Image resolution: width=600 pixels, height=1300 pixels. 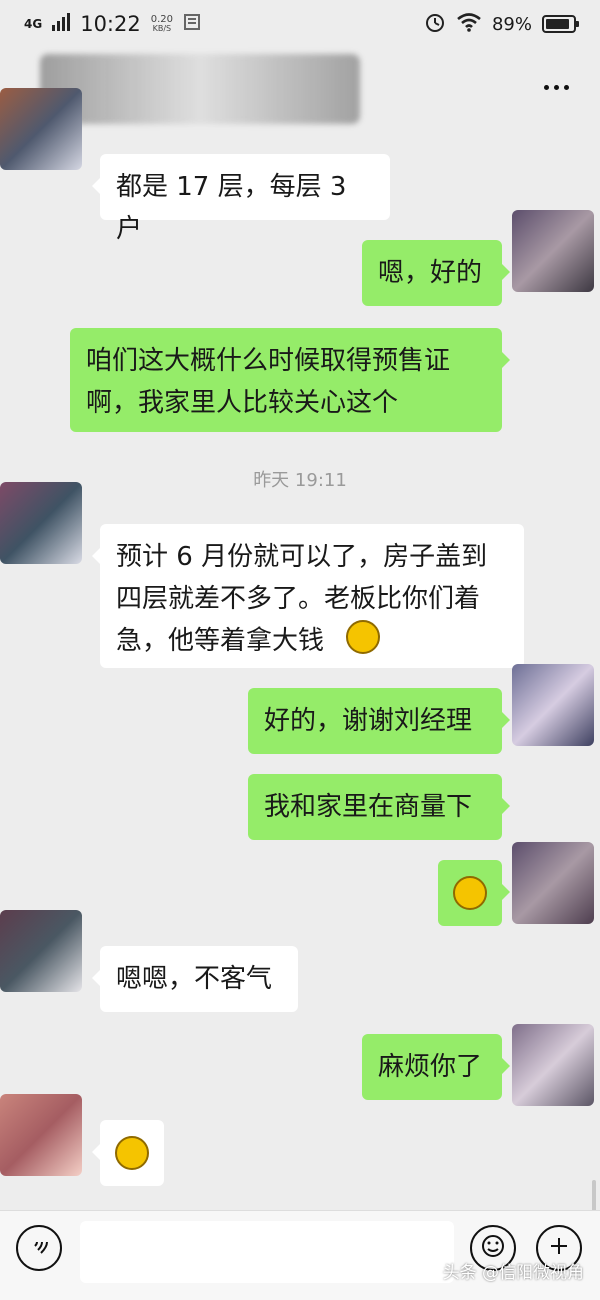 What do you see at coordinates (430, 273) in the screenshot?
I see `message-text: 嗯，好的` at bounding box center [430, 273].